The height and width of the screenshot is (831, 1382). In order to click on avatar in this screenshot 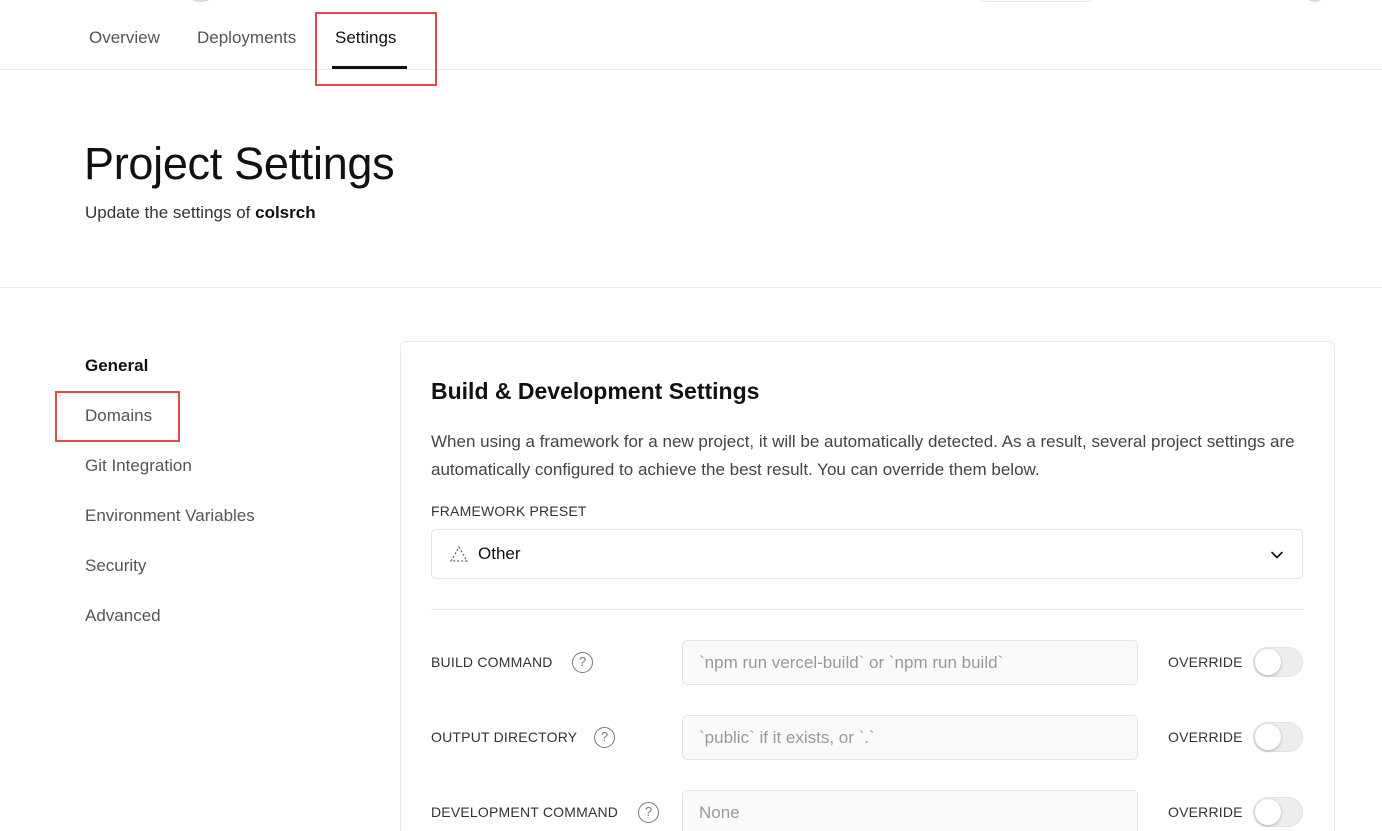, I will do `click(201, 1)`.